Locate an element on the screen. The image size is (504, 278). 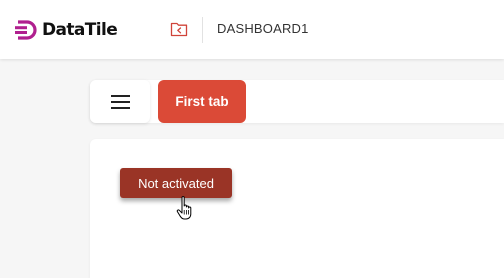
tab-strip is located at coordinates (297, 101).